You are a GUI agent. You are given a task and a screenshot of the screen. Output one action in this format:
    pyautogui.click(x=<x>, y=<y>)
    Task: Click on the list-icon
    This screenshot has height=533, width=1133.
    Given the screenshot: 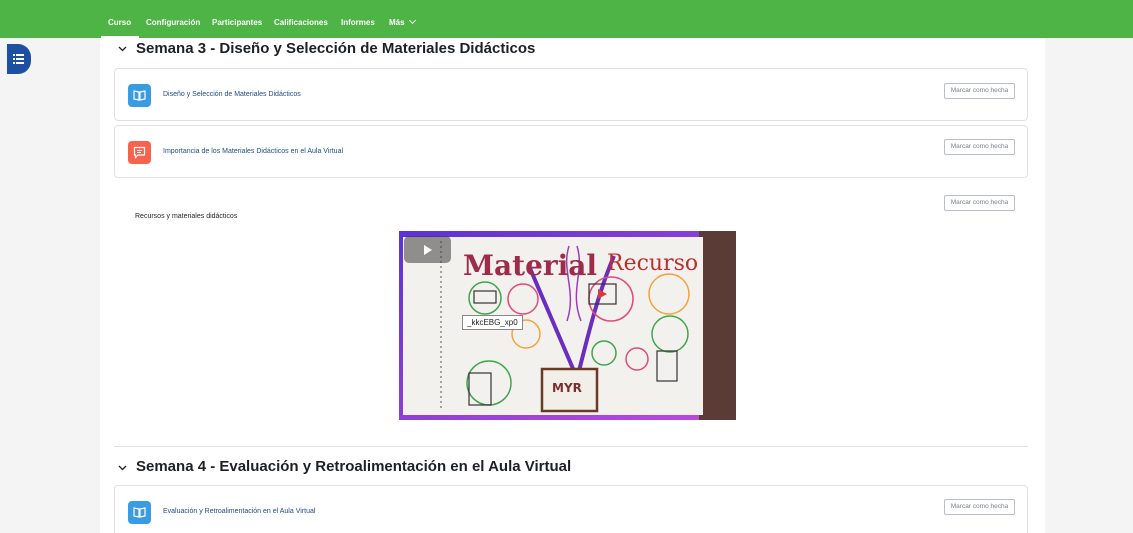 What is the action you would take?
    pyautogui.click(x=18, y=59)
    